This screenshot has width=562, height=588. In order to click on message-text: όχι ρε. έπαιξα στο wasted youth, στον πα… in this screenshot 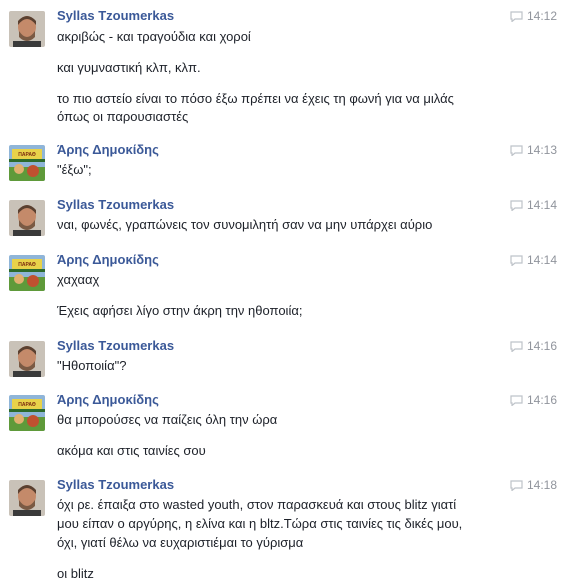, I will do `click(257, 504)`.